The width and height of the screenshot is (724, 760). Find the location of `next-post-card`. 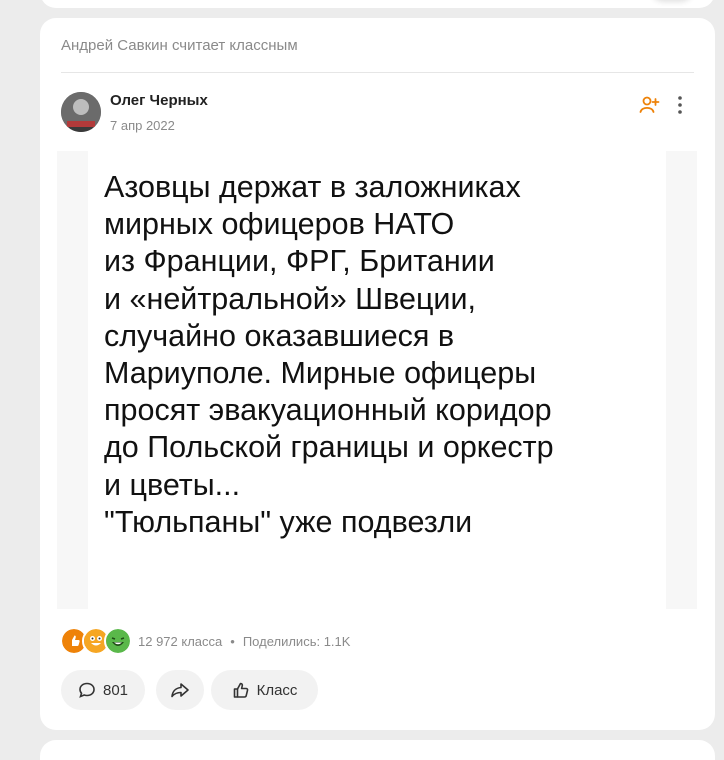

next-post-card is located at coordinates (377, 750).